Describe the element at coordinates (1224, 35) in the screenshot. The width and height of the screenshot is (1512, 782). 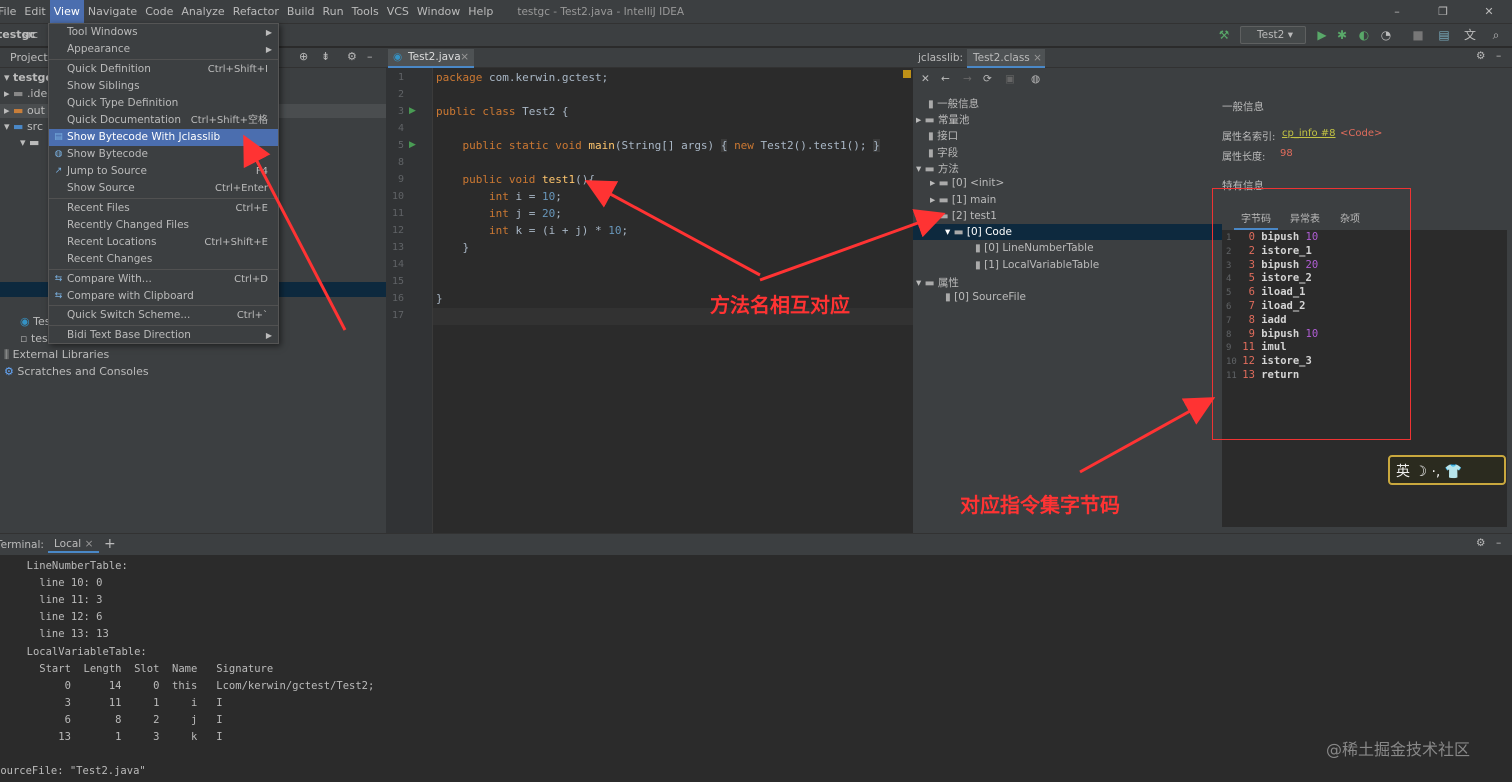
I see `build-hammer-icon: ⚒` at that location.